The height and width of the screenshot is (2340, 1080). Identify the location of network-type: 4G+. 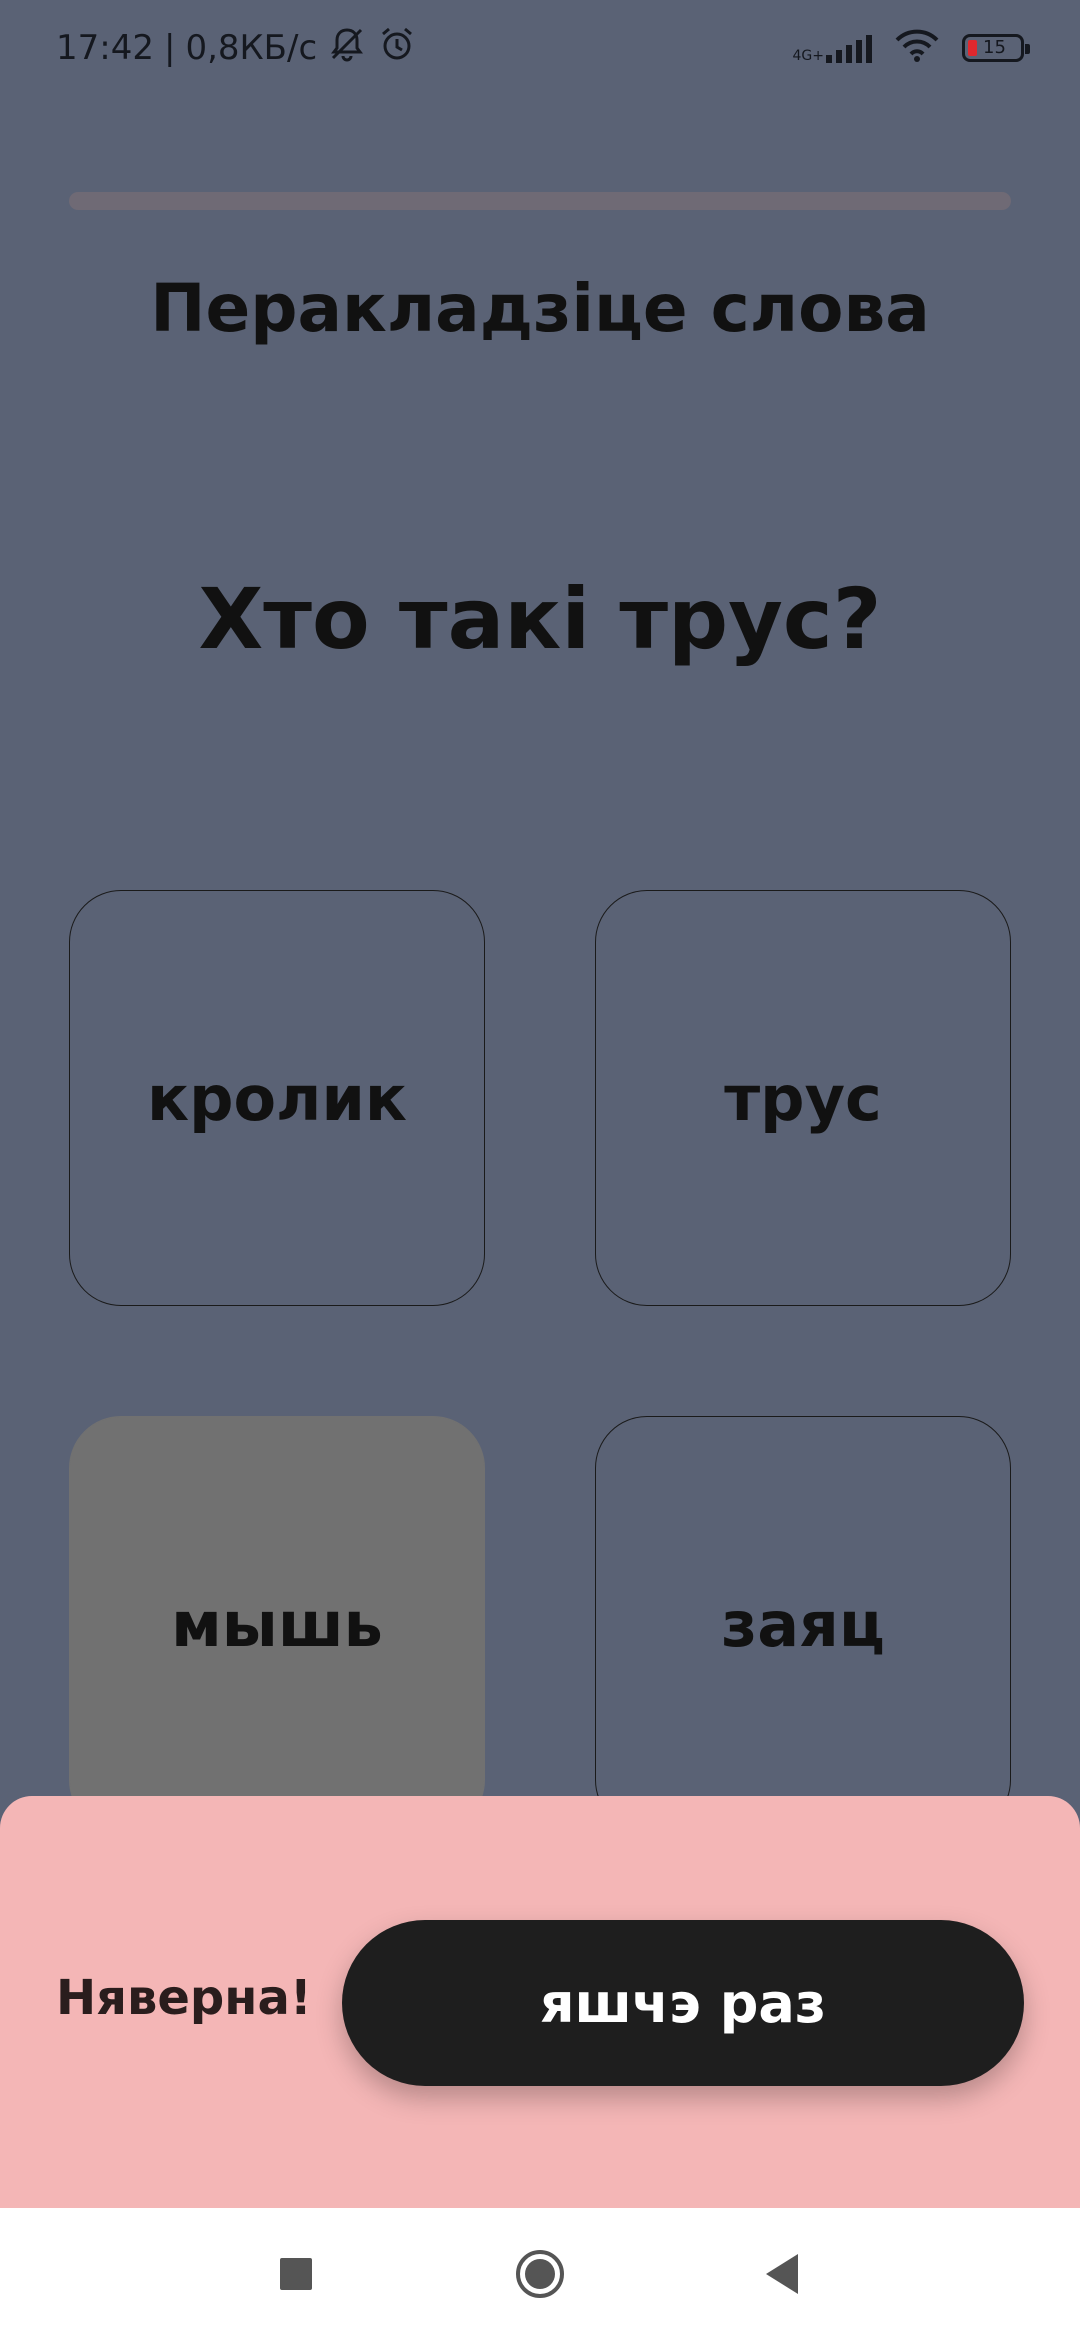
(808, 56).